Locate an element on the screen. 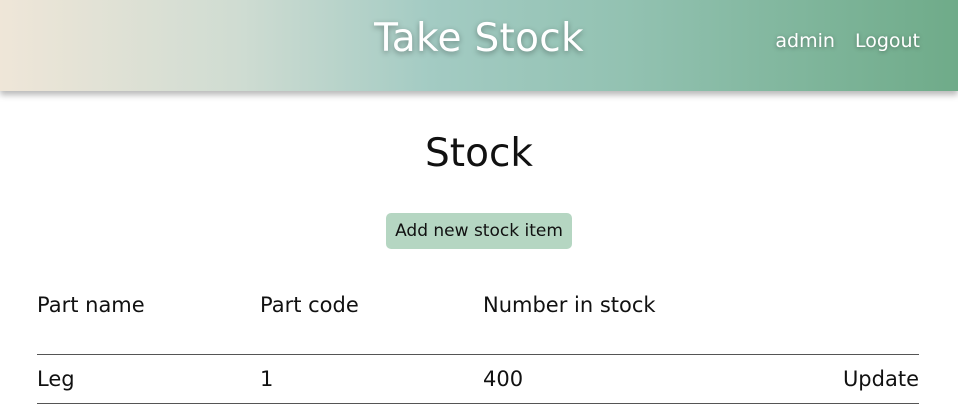 The width and height of the screenshot is (958, 407). add-stock-item-button: Add new stock item is located at coordinates (479, 231).